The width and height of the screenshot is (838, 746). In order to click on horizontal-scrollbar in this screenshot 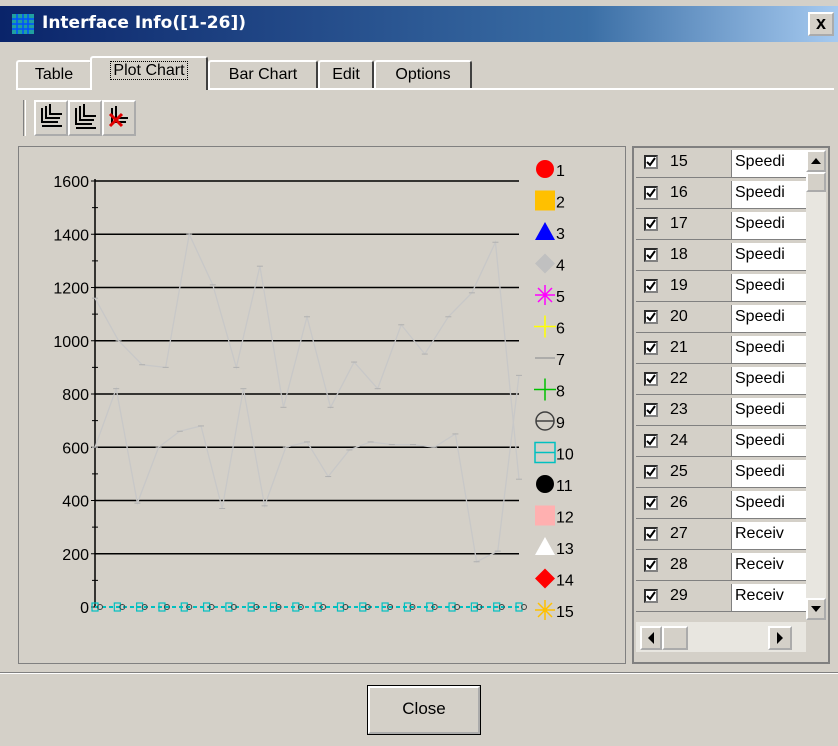, I will do `click(721, 637)`.